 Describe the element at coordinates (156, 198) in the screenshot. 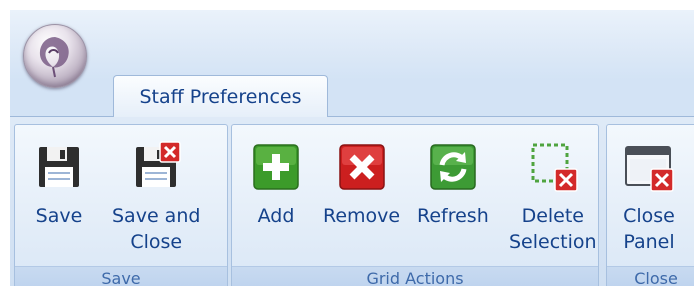

I see `save-and-close-button: Save and Close` at that location.